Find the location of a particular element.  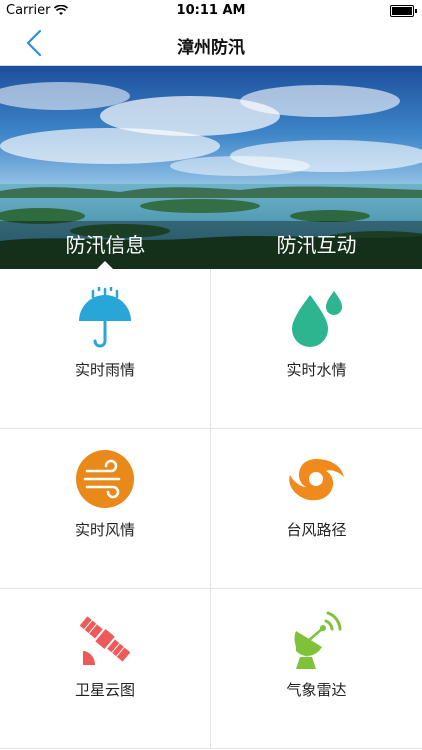

status-time: 10:11 AM is located at coordinates (211, 10).